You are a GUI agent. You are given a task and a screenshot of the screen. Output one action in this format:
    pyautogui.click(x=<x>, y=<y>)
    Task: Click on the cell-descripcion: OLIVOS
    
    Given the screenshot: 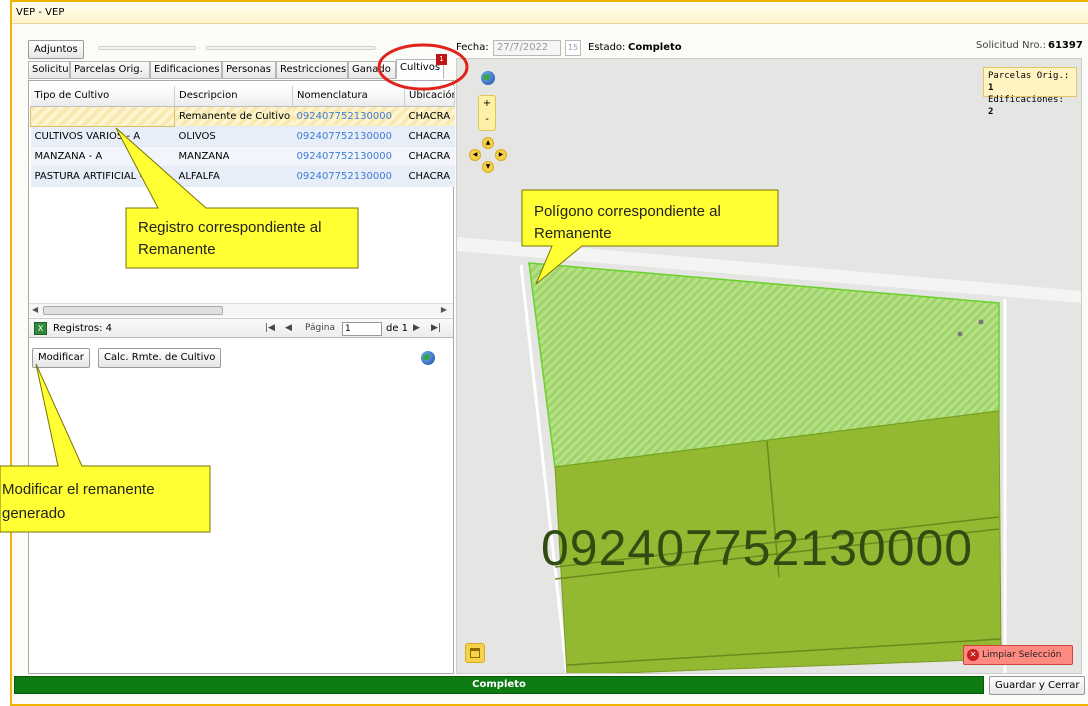 What is the action you would take?
    pyautogui.click(x=233, y=136)
    